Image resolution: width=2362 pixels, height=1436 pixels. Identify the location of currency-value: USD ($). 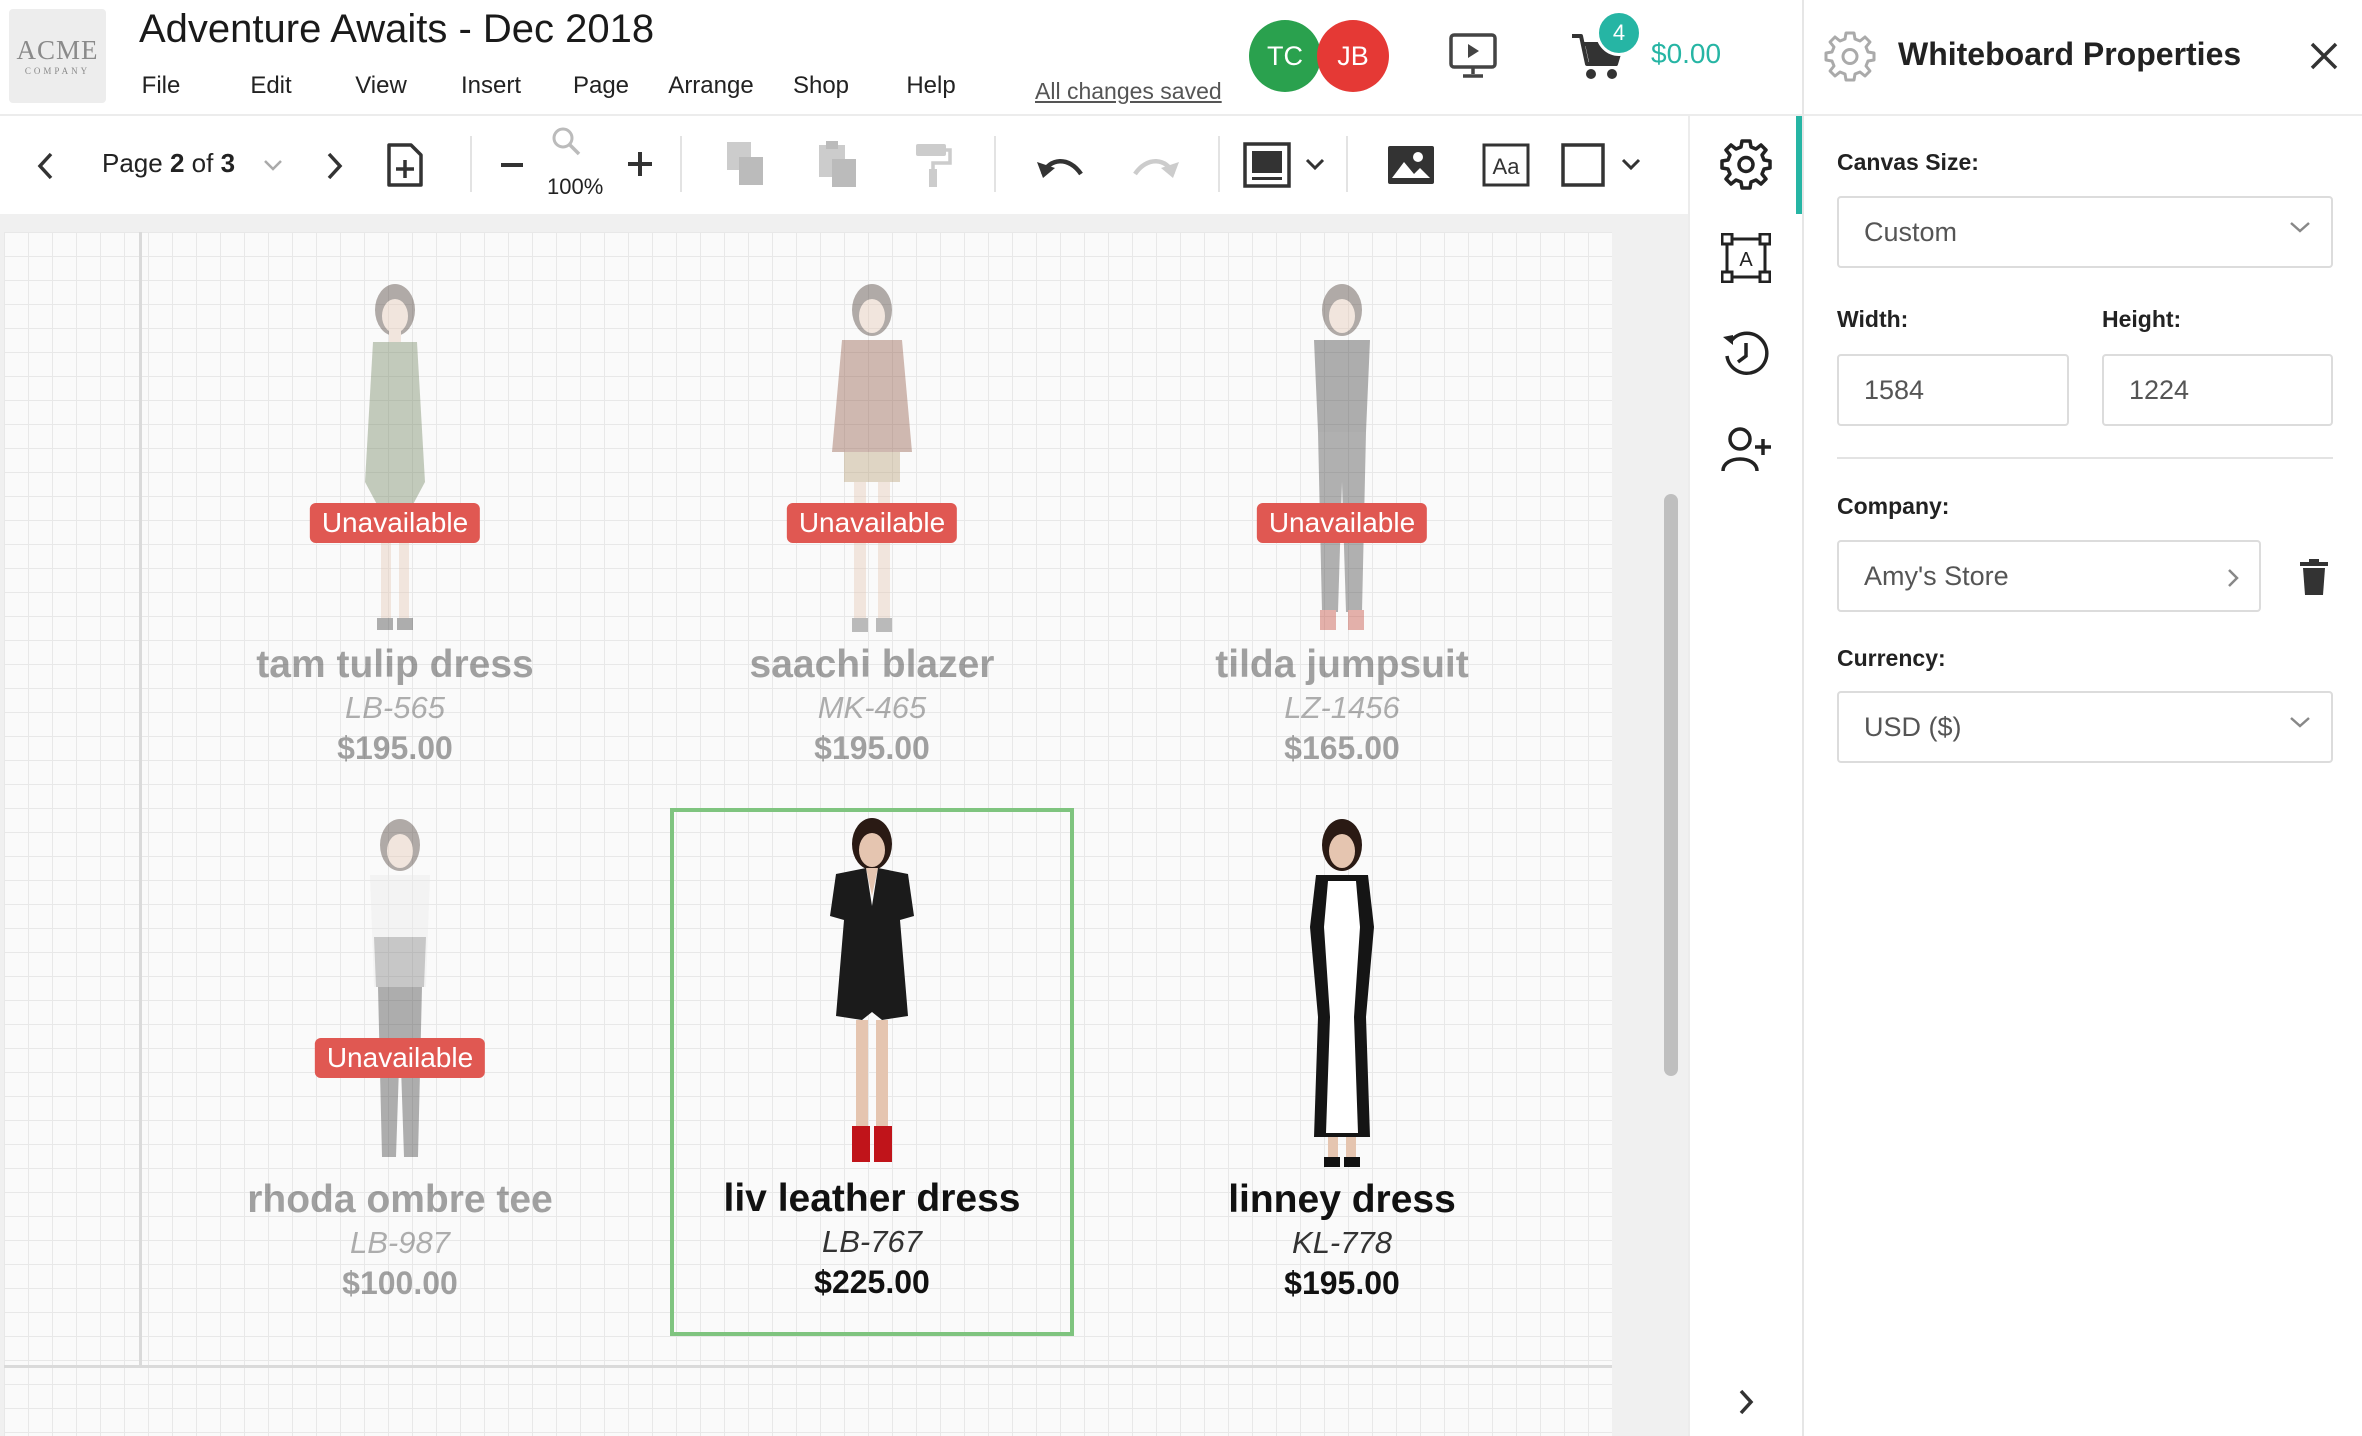
(1913, 726).